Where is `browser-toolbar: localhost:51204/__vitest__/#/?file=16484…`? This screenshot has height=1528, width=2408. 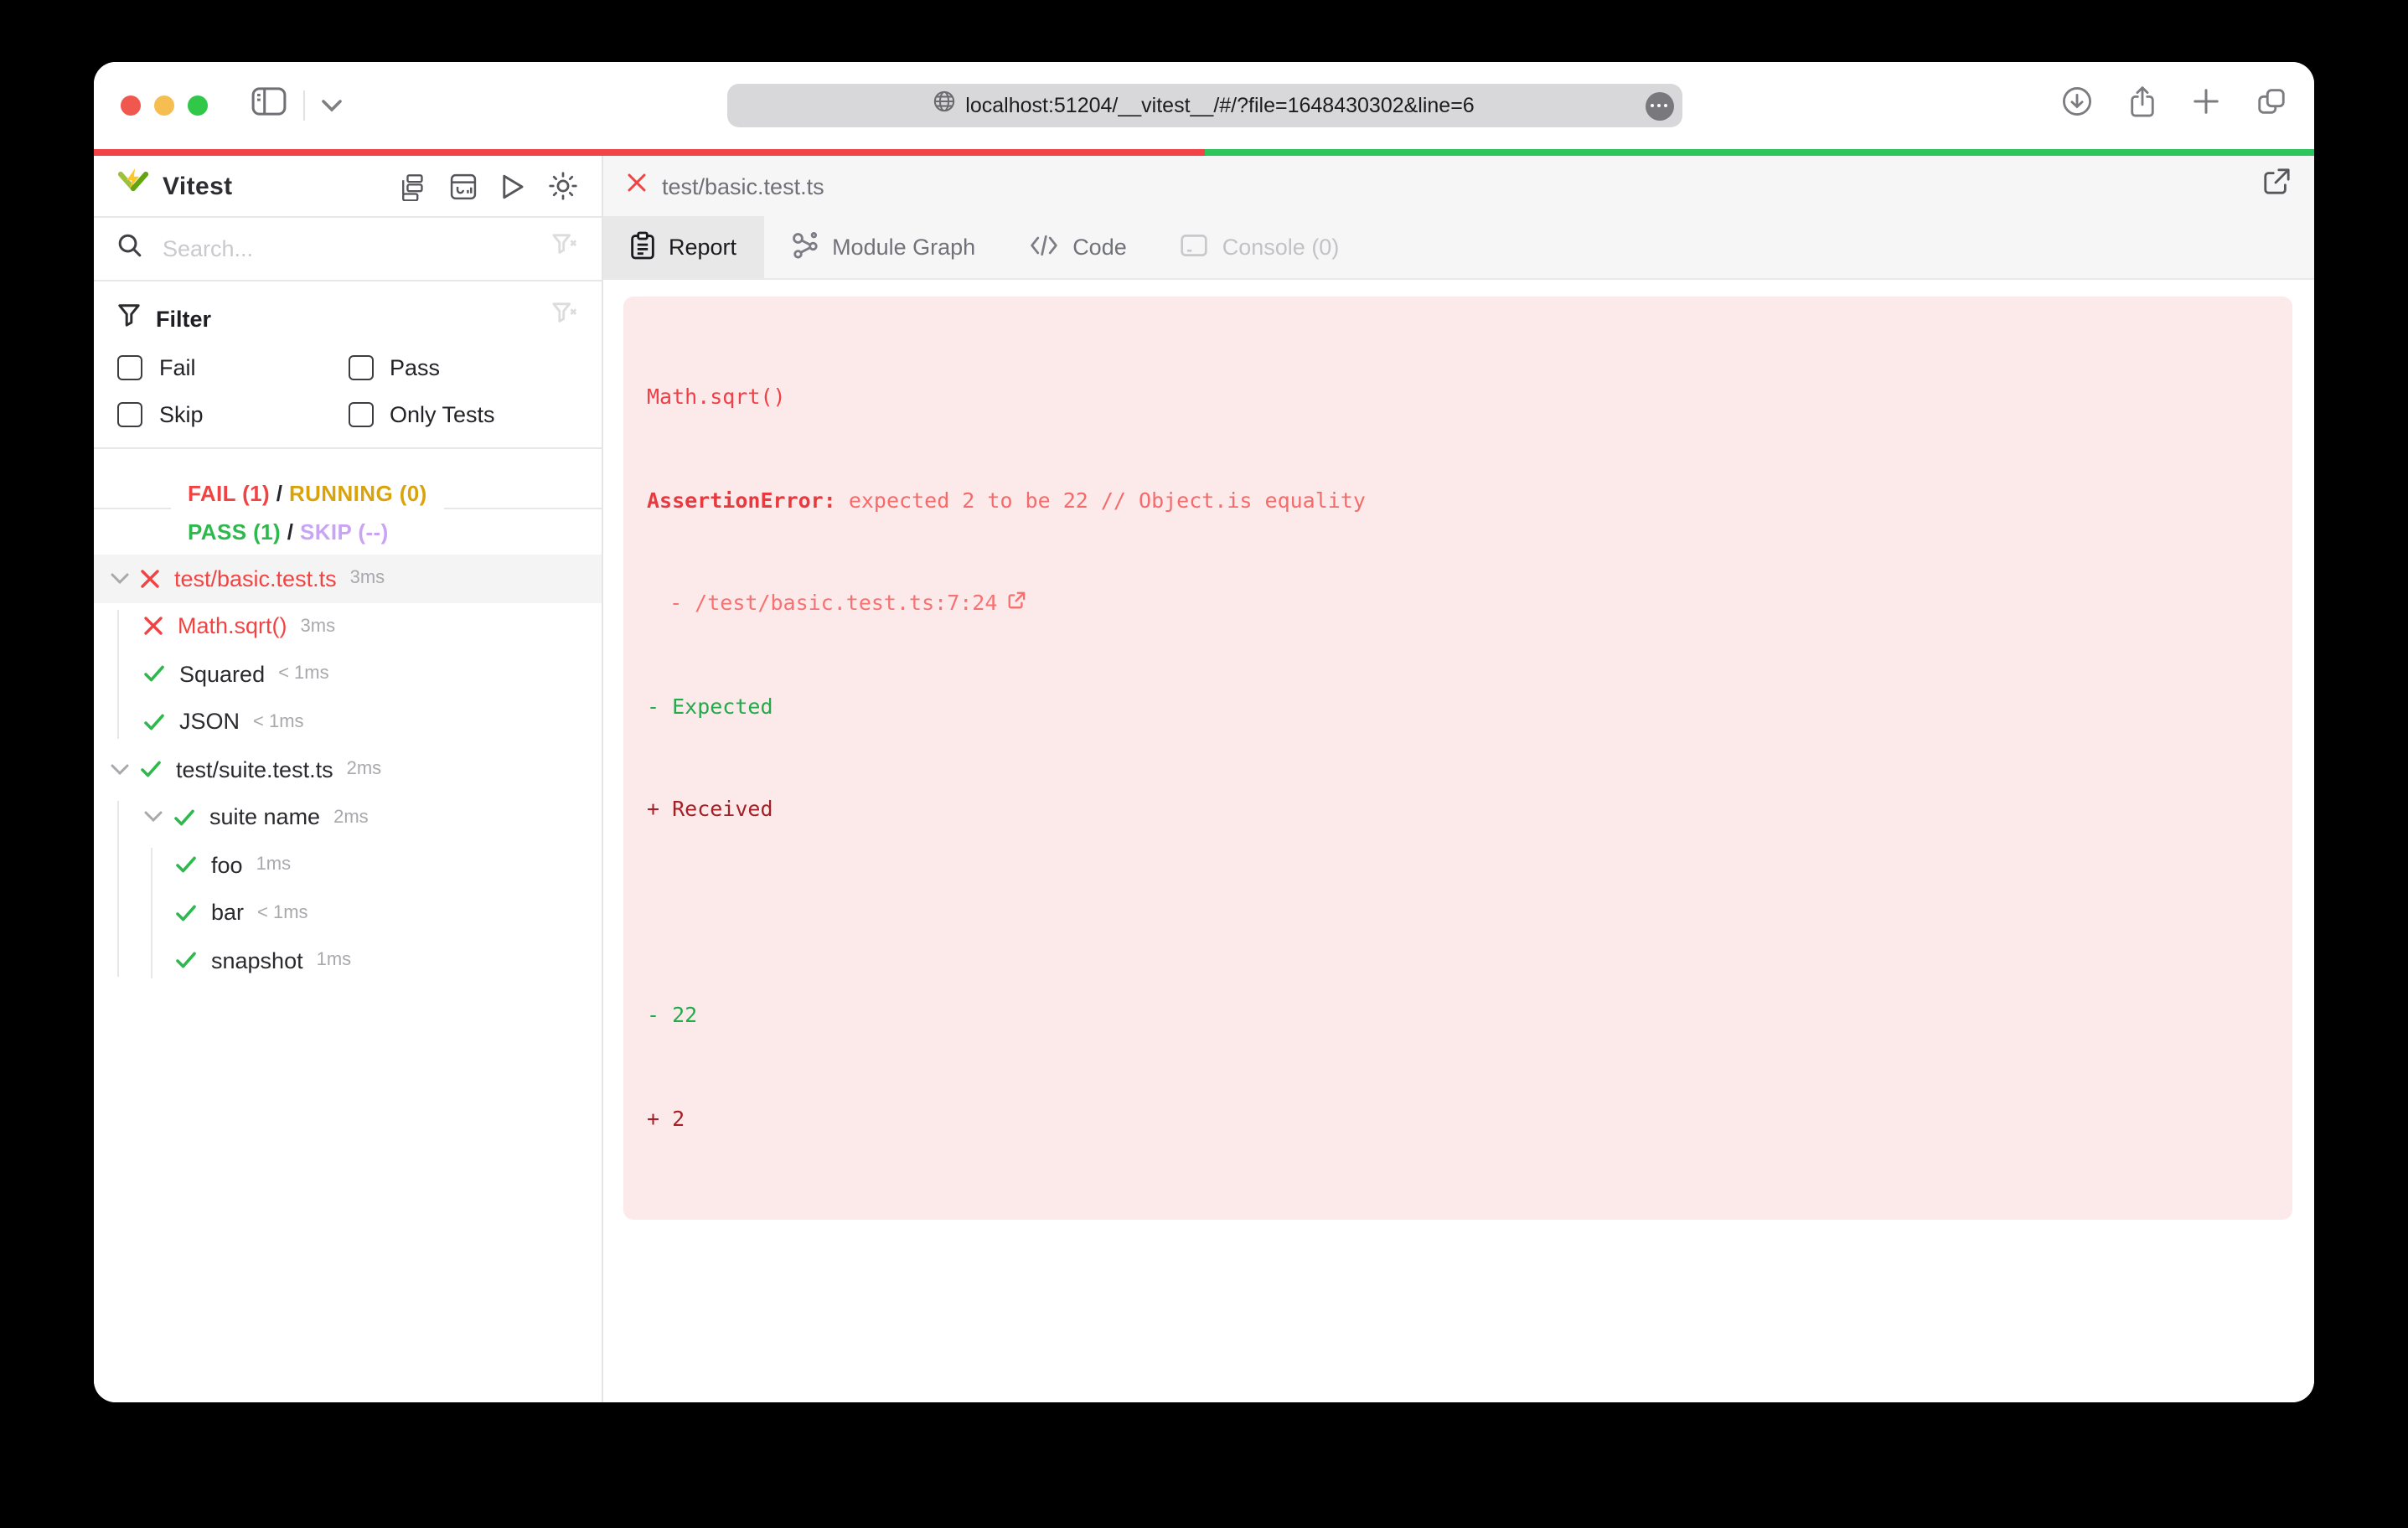
browser-toolbar: localhost:51204/__vitest__/#/?file=16484… is located at coordinates (1204, 105).